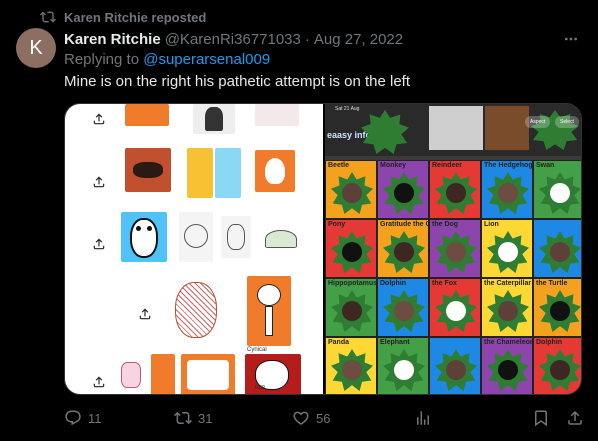 Image resolution: width=598 pixels, height=441 pixels. I want to click on animal-tile: the Chameleon, so click(507, 365).